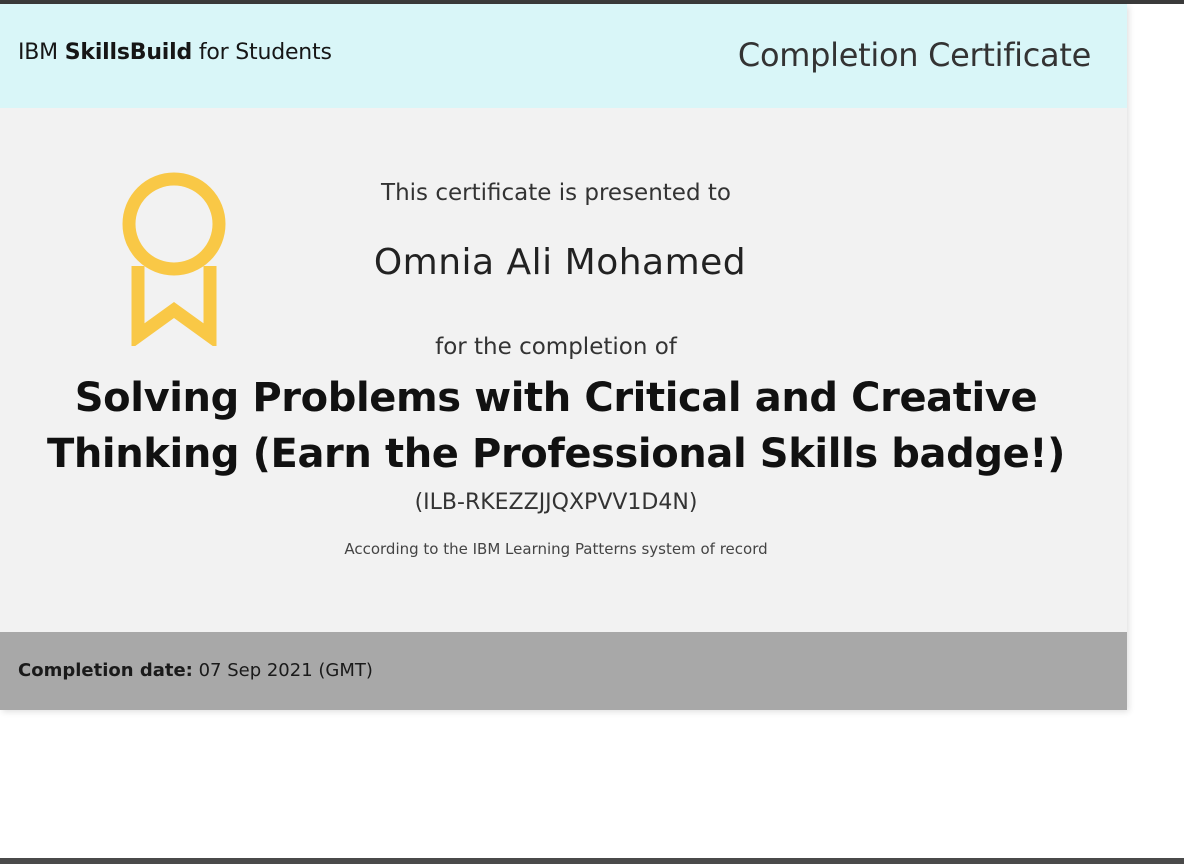 Image resolution: width=1184 pixels, height=864 pixels. What do you see at coordinates (914, 55) in the screenshot?
I see `certificate-type-title: Completion Certificate` at bounding box center [914, 55].